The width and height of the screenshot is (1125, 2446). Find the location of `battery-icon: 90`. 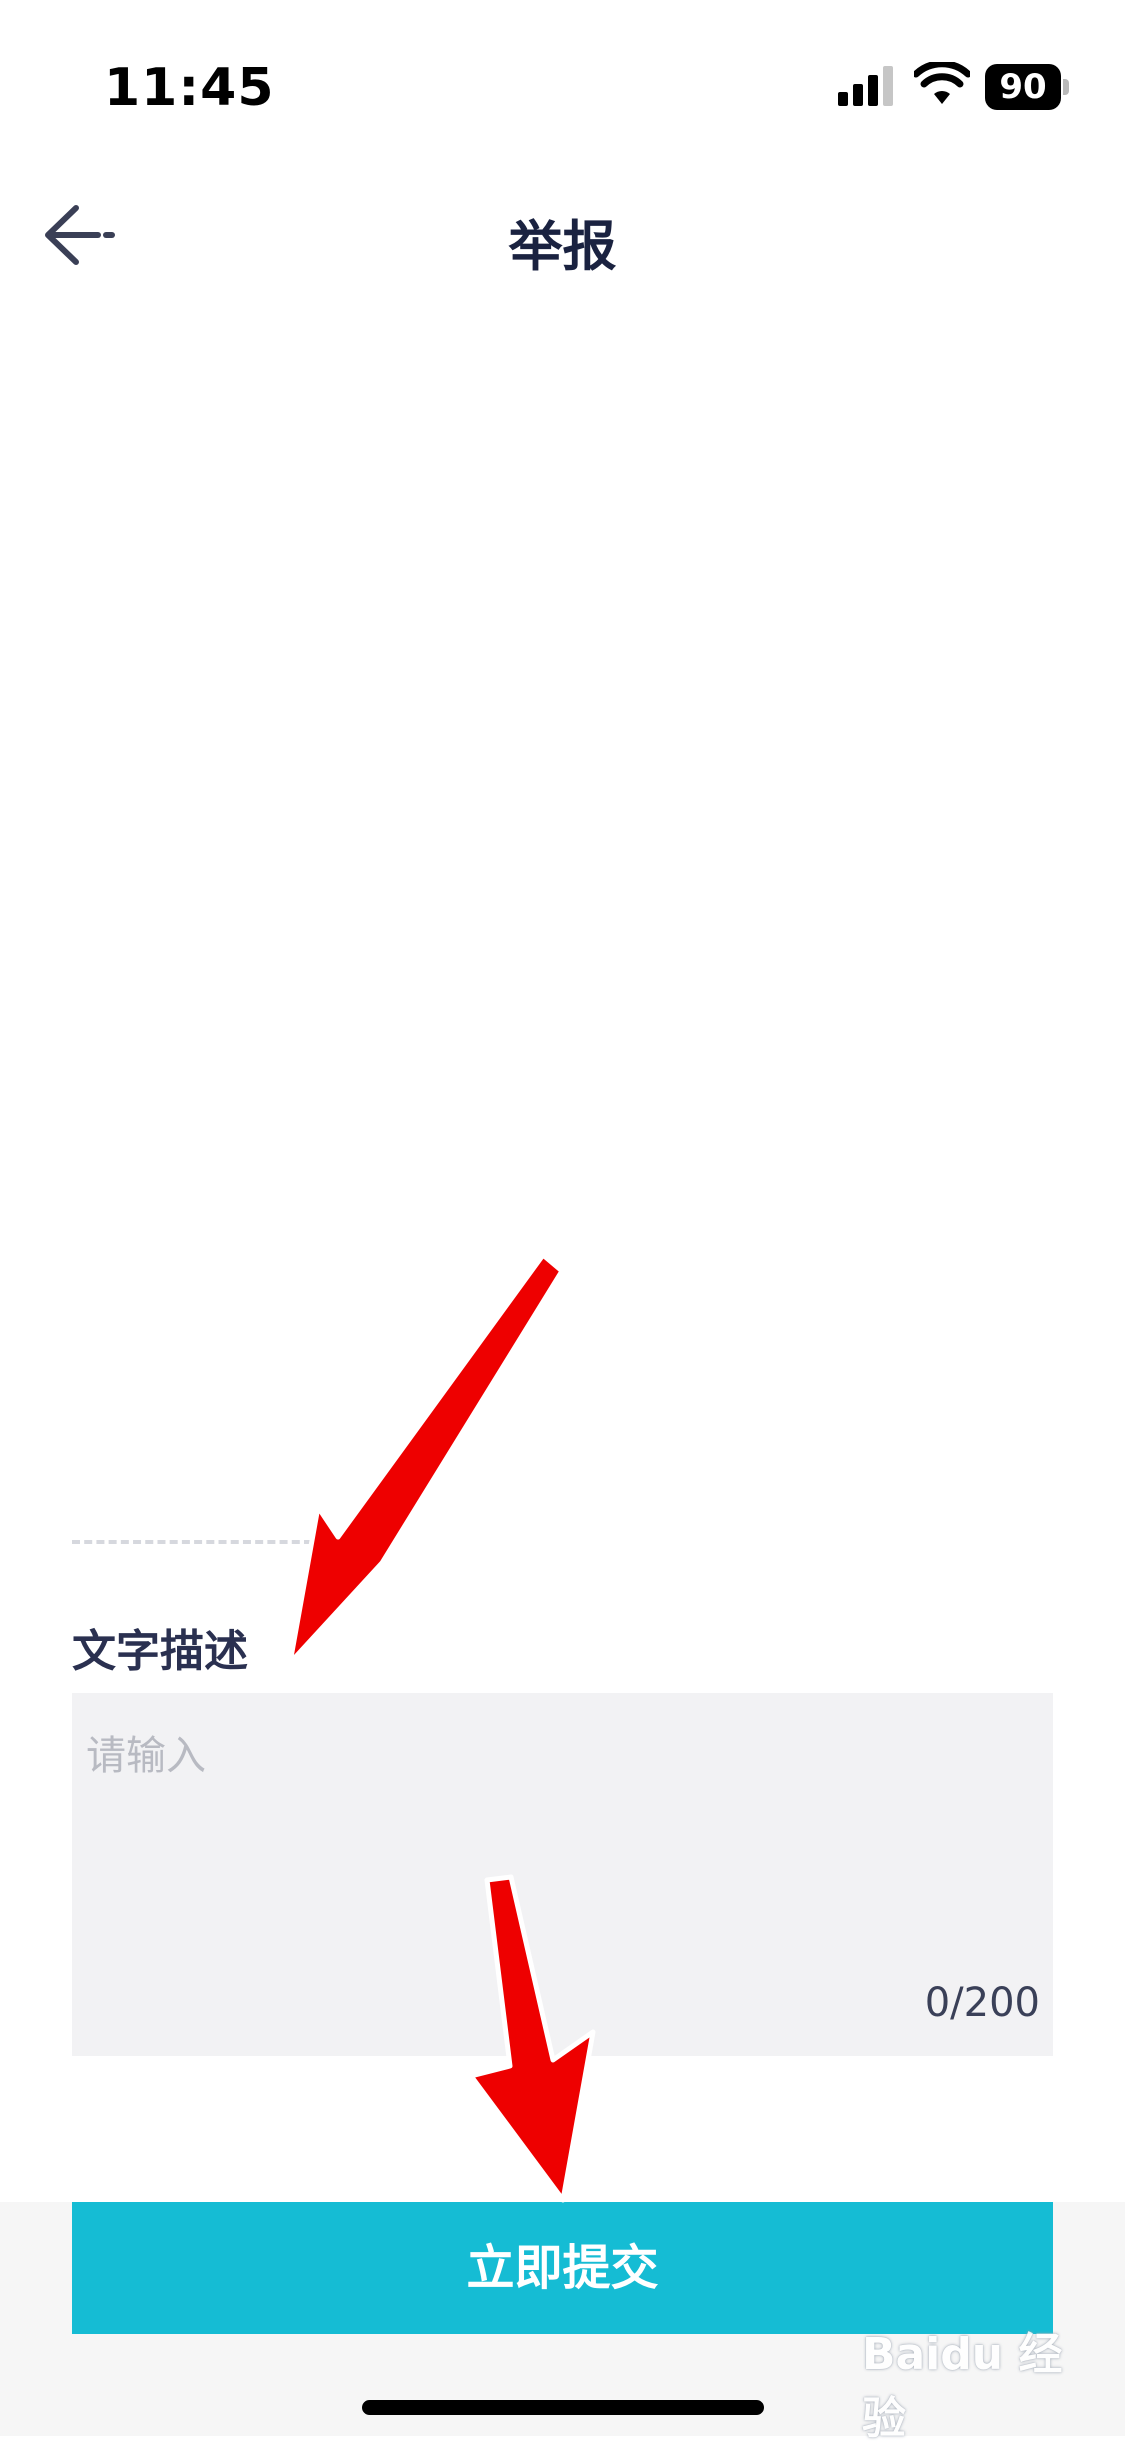

battery-icon: 90 is located at coordinates (1027, 87).